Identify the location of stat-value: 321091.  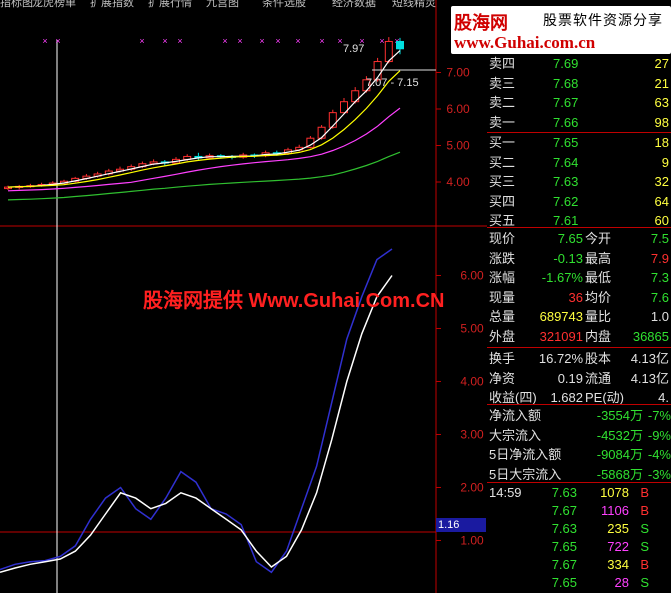
(561, 336).